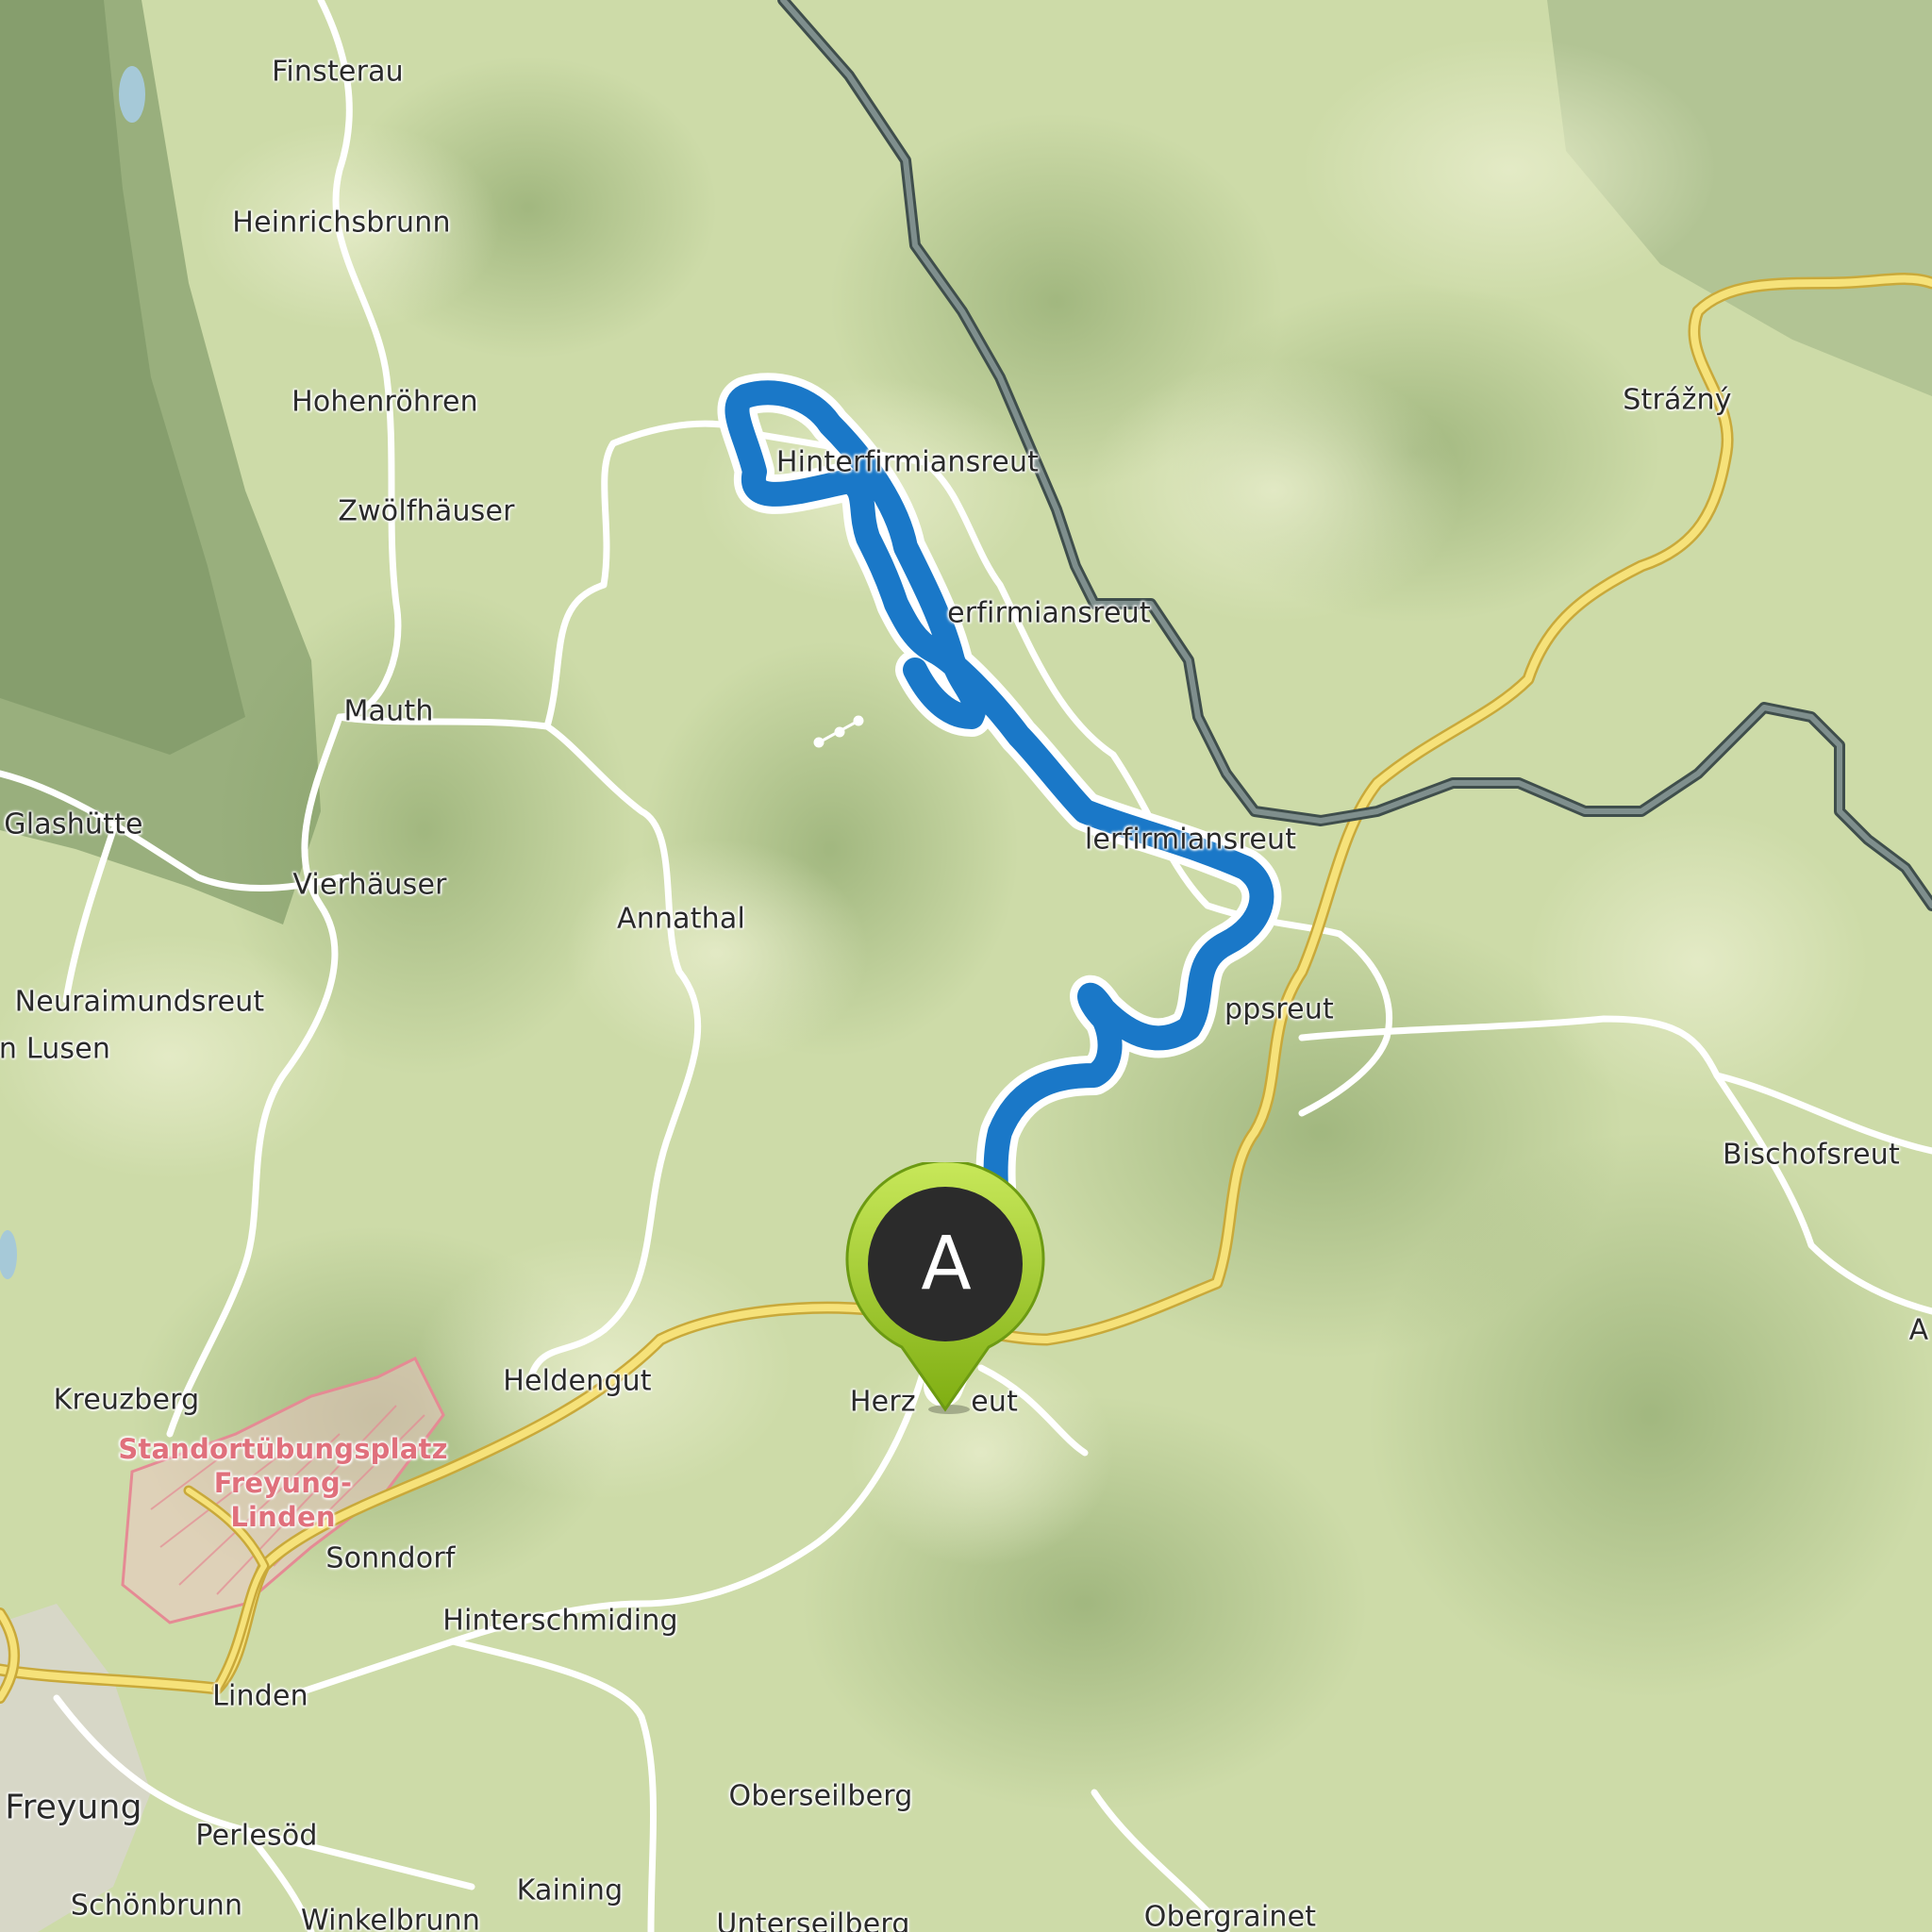  What do you see at coordinates (577, 1381) in the screenshot?
I see `place-label-heldengut: Heldengut` at bounding box center [577, 1381].